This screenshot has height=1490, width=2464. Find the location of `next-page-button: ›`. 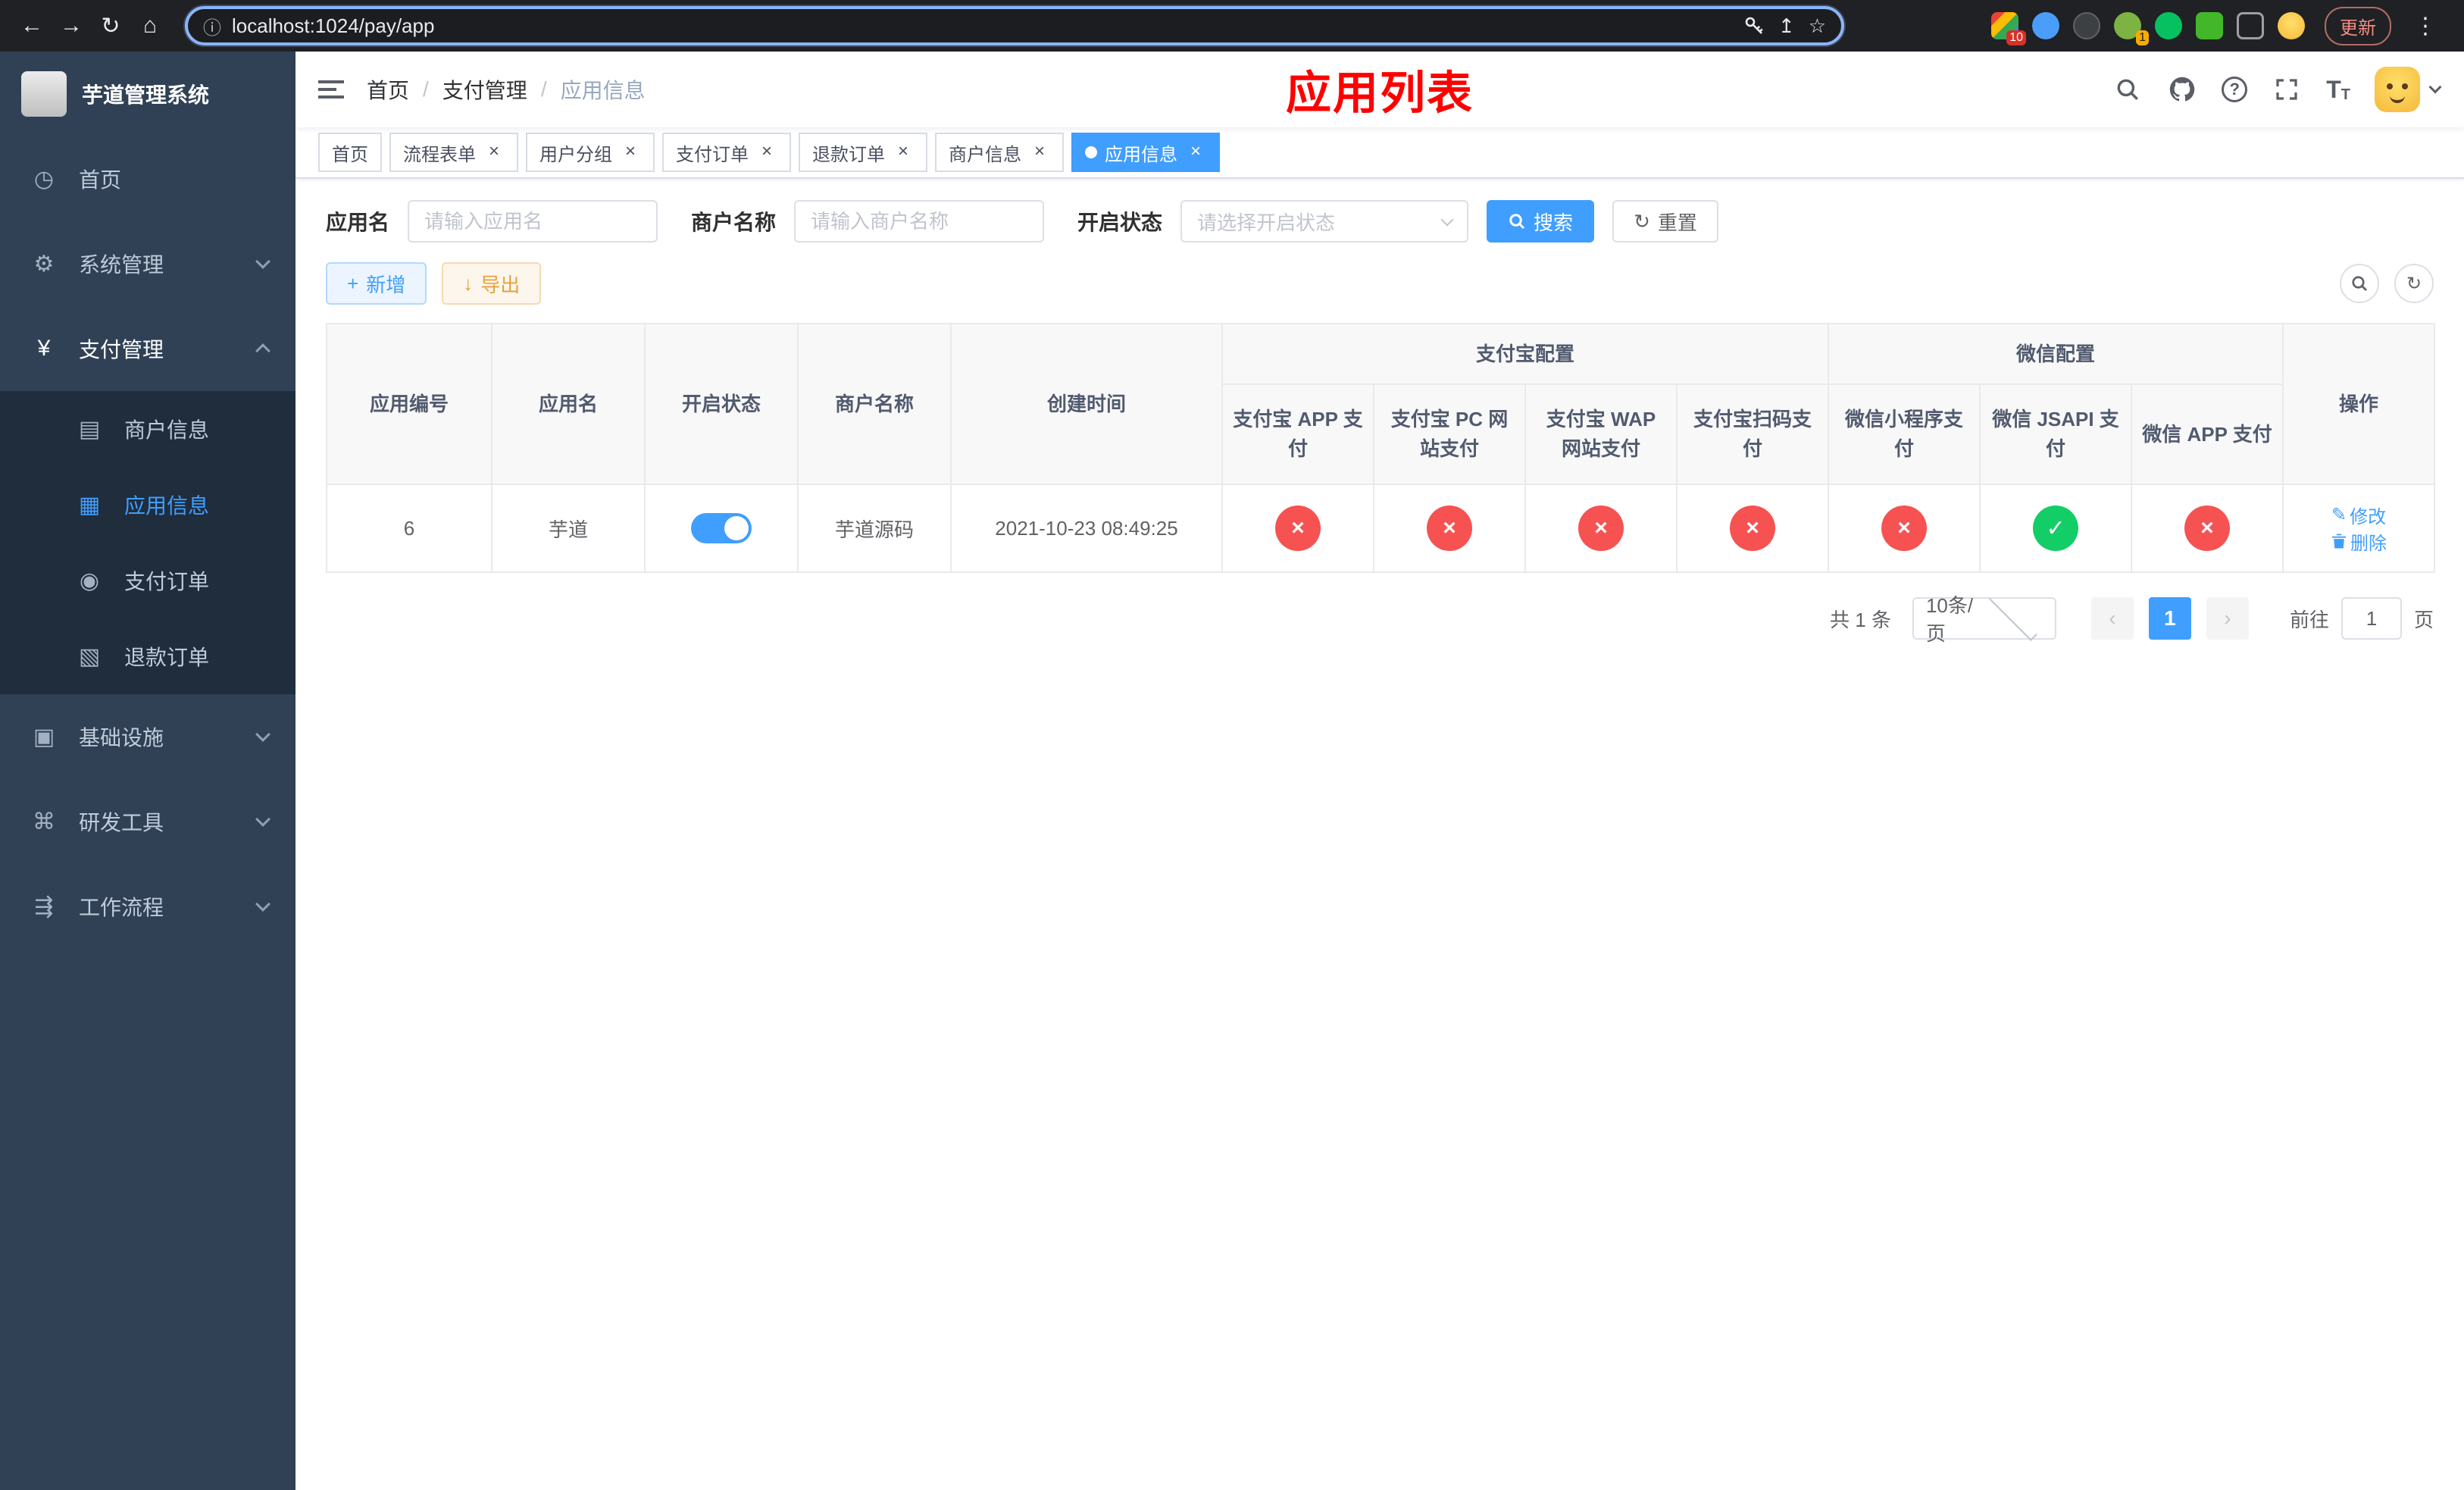

next-page-button: › is located at coordinates (2227, 618).